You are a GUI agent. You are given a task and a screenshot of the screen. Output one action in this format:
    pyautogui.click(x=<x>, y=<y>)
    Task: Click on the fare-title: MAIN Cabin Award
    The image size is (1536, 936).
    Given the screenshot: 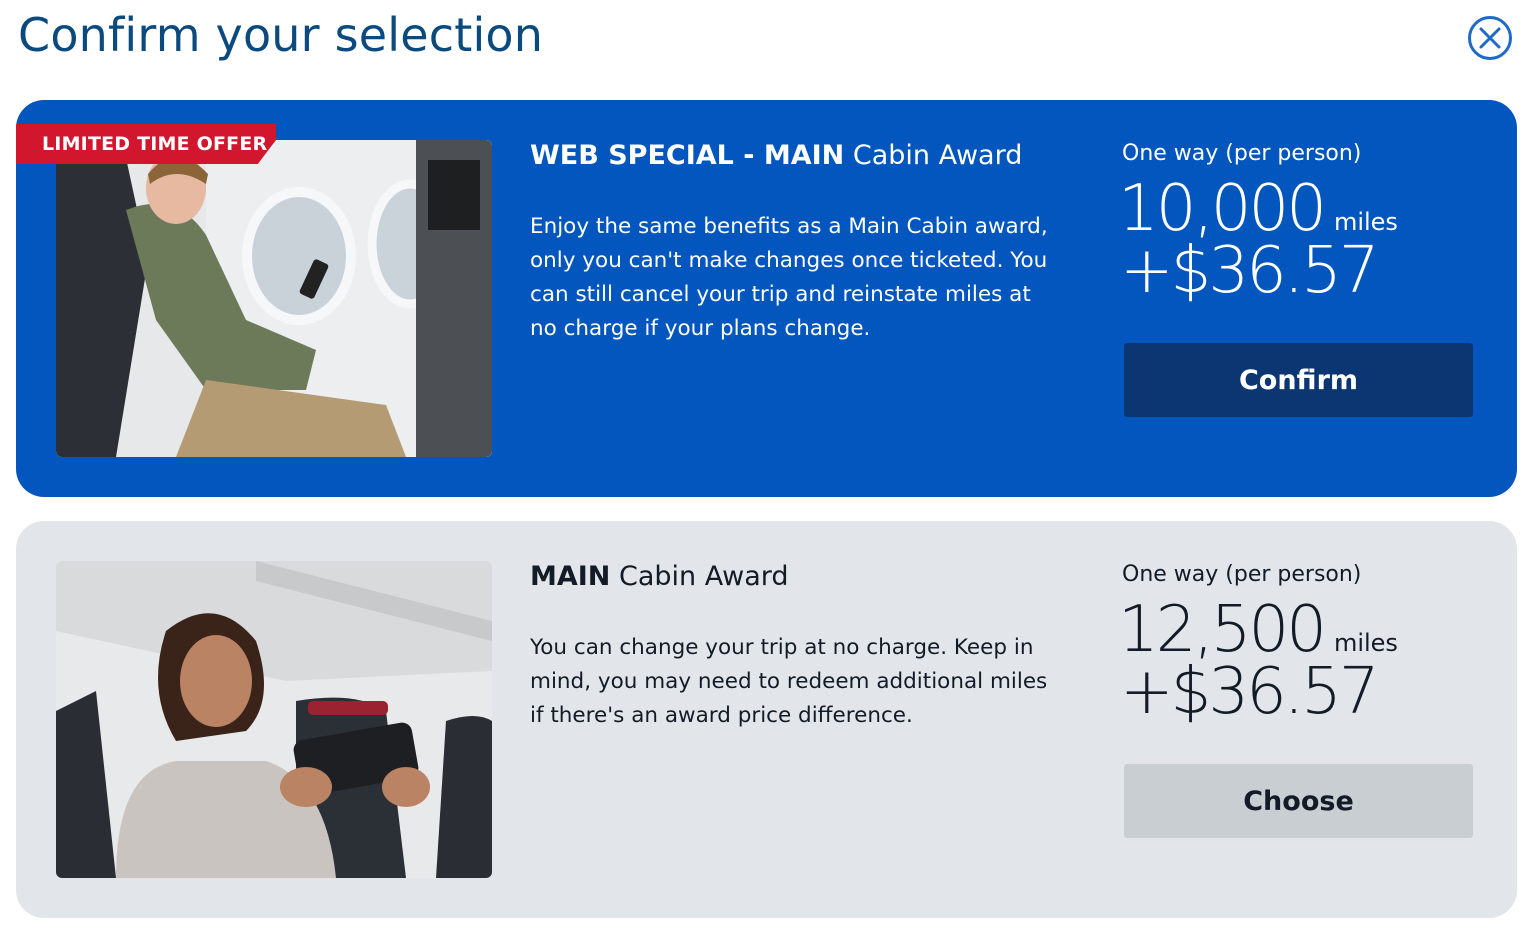 What is the action you would take?
    pyautogui.click(x=659, y=576)
    